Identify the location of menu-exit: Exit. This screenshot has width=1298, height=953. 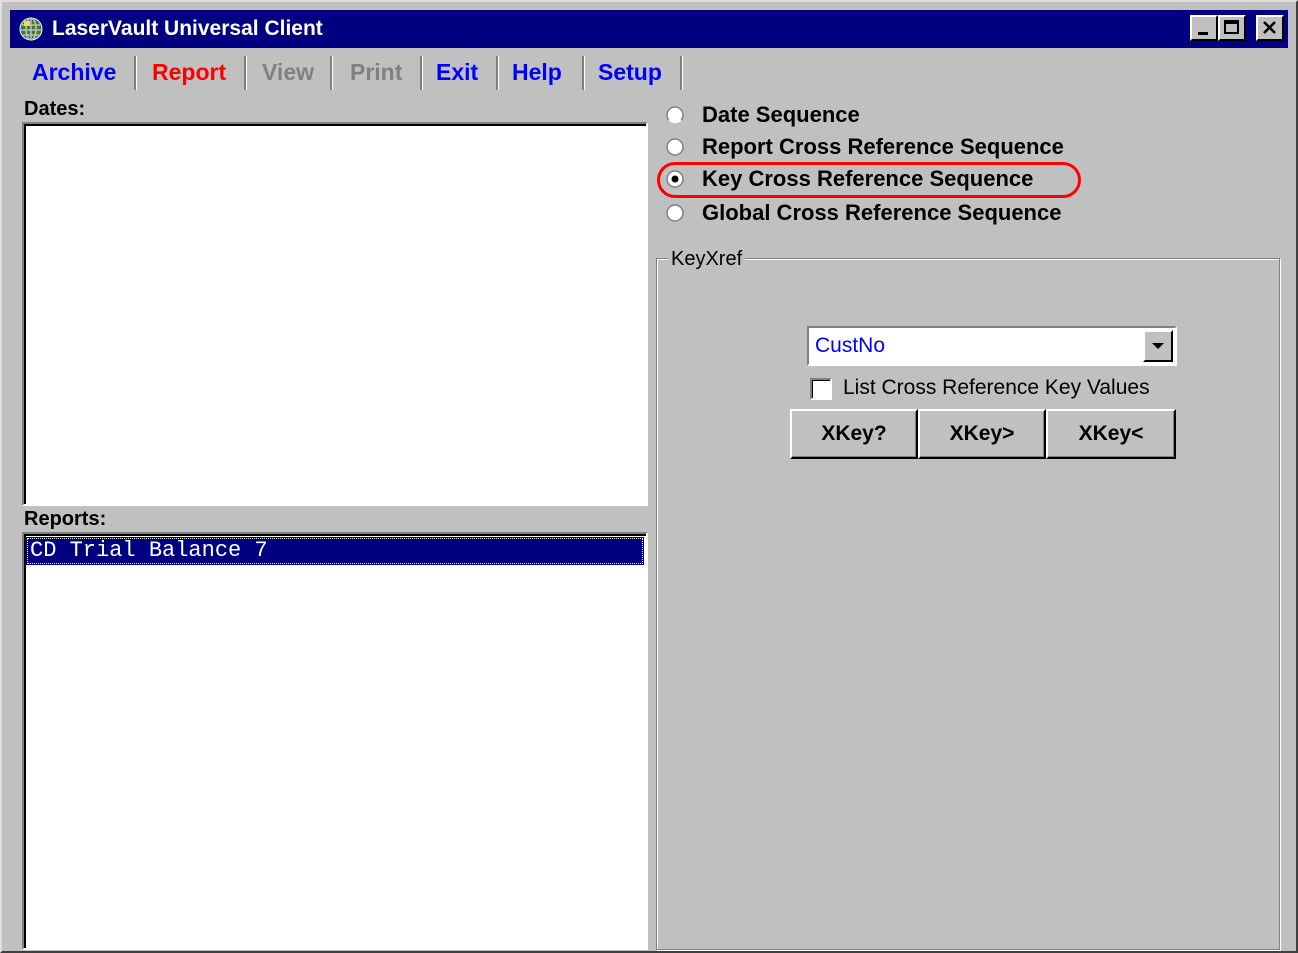
(457, 72).